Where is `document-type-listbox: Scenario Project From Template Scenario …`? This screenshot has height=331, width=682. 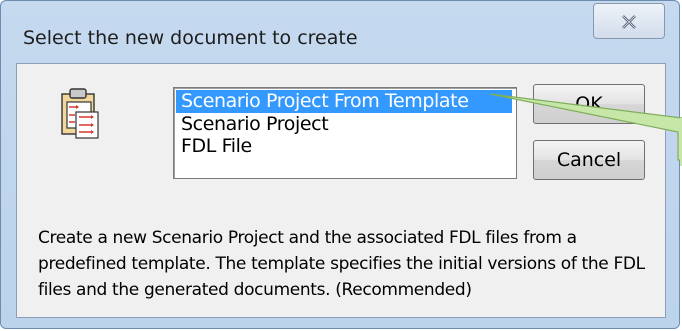 document-type-listbox: Scenario Project From Template Scenario … is located at coordinates (345, 133).